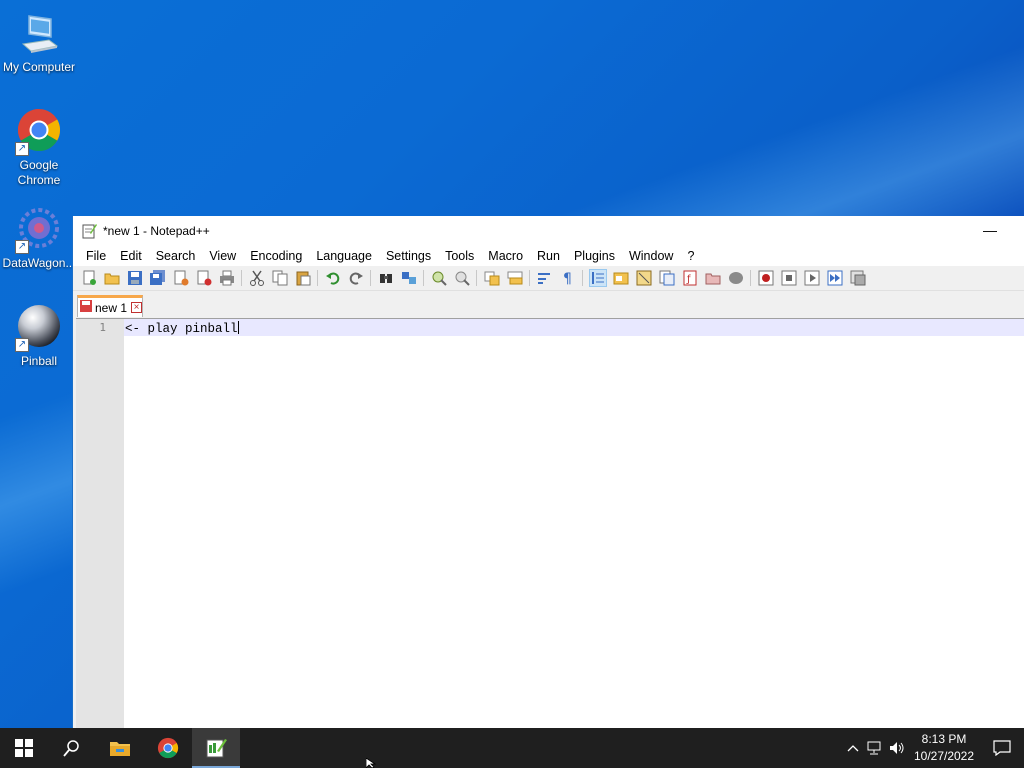  I want to click on chrome-icon: ↗, so click(39, 132).